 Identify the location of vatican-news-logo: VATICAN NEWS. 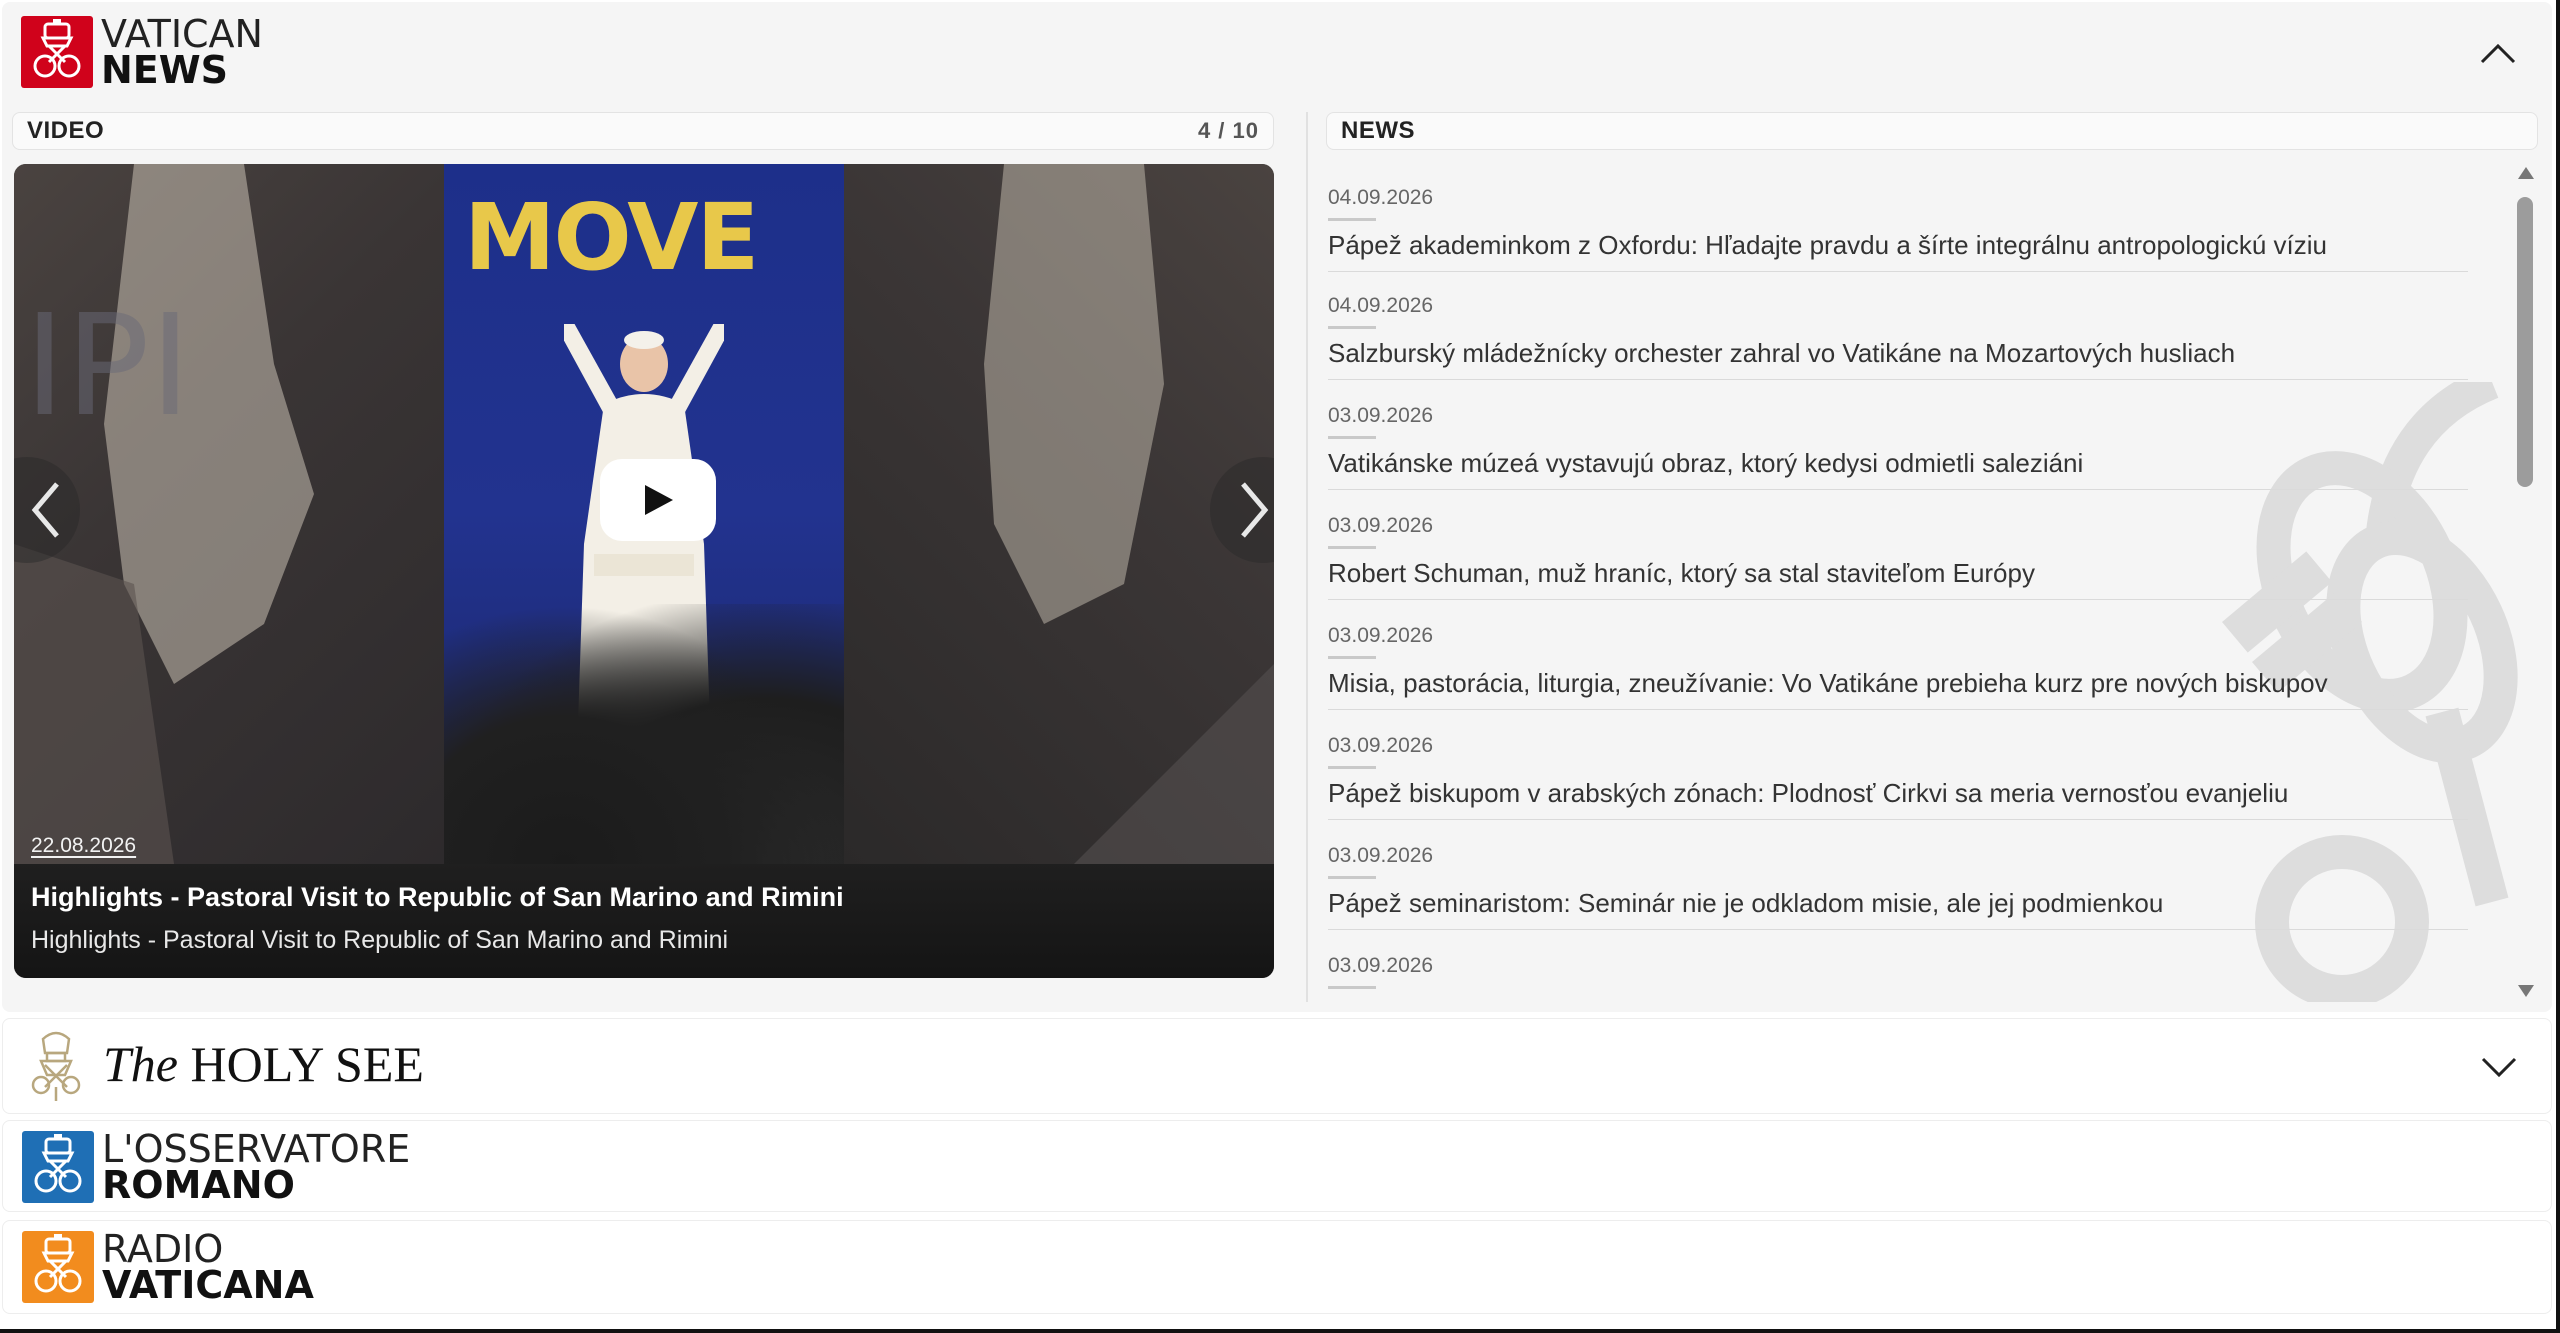
(142, 52).